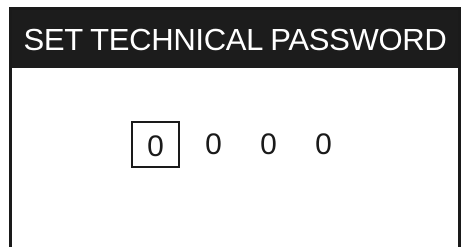 Image resolution: width=469 pixels, height=251 pixels. Describe the element at coordinates (155, 144) in the screenshot. I see `password-digit-1: 0` at that location.